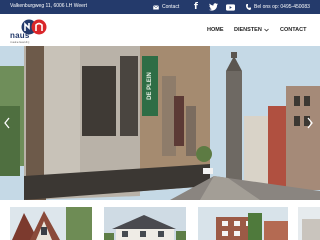  I want to click on villa-photo, so click(145, 223).